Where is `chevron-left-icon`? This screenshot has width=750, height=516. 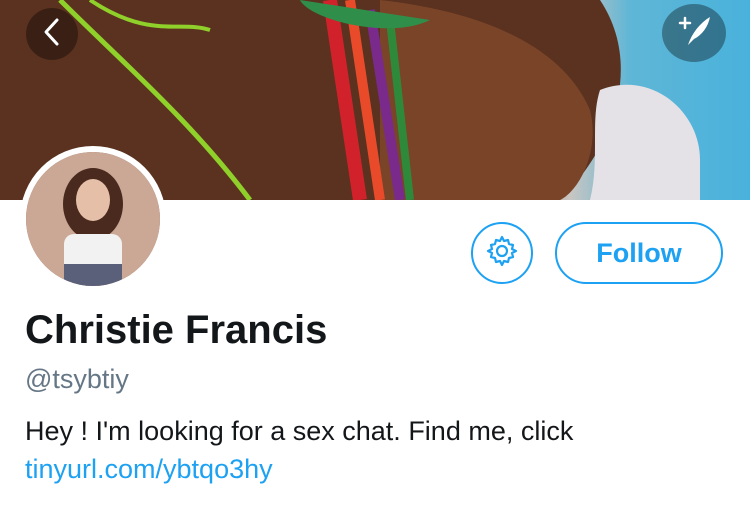
chevron-left-icon is located at coordinates (52, 34).